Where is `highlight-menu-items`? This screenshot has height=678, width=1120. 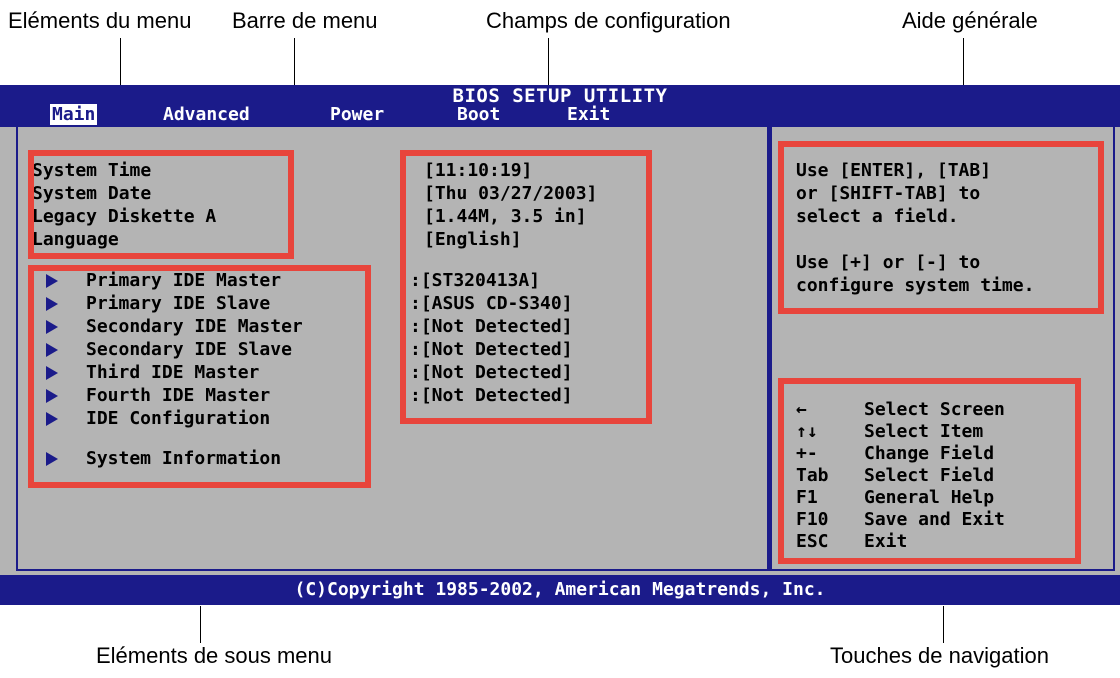 highlight-menu-items is located at coordinates (161, 204).